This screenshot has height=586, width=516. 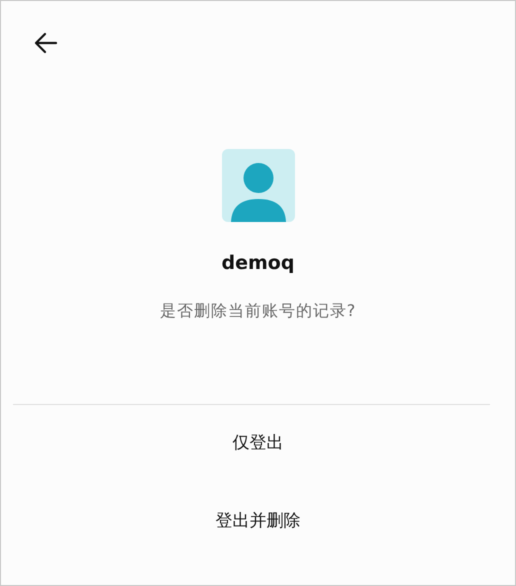 I want to click on logout-option-button: 仅登出, so click(x=258, y=444).